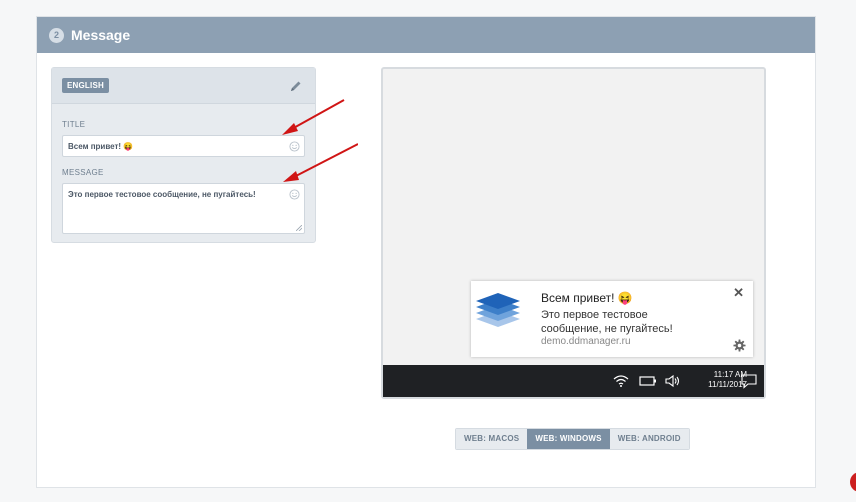 The height and width of the screenshot is (502, 856). What do you see at coordinates (299, 228) in the screenshot?
I see `resize-handle-icon` at bounding box center [299, 228].